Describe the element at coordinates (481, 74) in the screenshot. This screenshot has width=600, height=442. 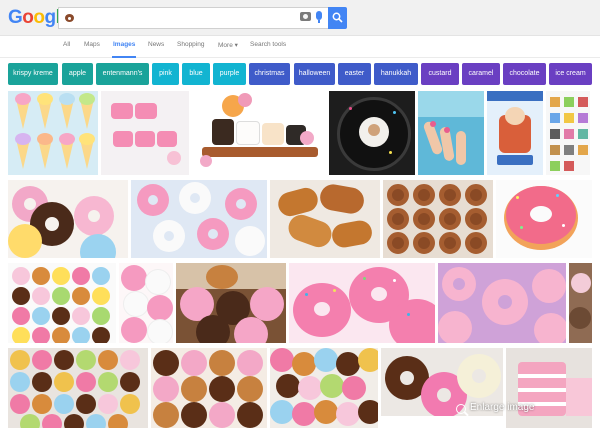
I see `chip-caramel: caramel` at that location.